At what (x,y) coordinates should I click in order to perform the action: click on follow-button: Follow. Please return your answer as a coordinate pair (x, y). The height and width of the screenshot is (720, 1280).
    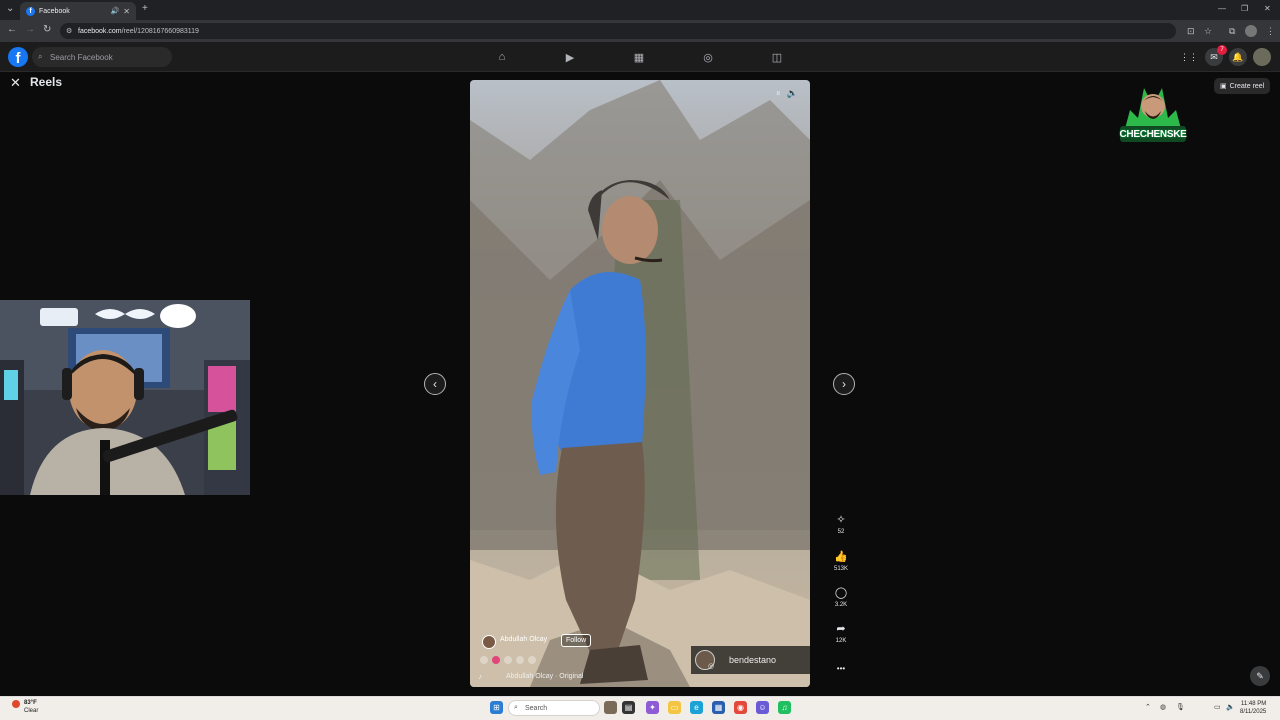
    Looking at the image, I should click on (576, 640).